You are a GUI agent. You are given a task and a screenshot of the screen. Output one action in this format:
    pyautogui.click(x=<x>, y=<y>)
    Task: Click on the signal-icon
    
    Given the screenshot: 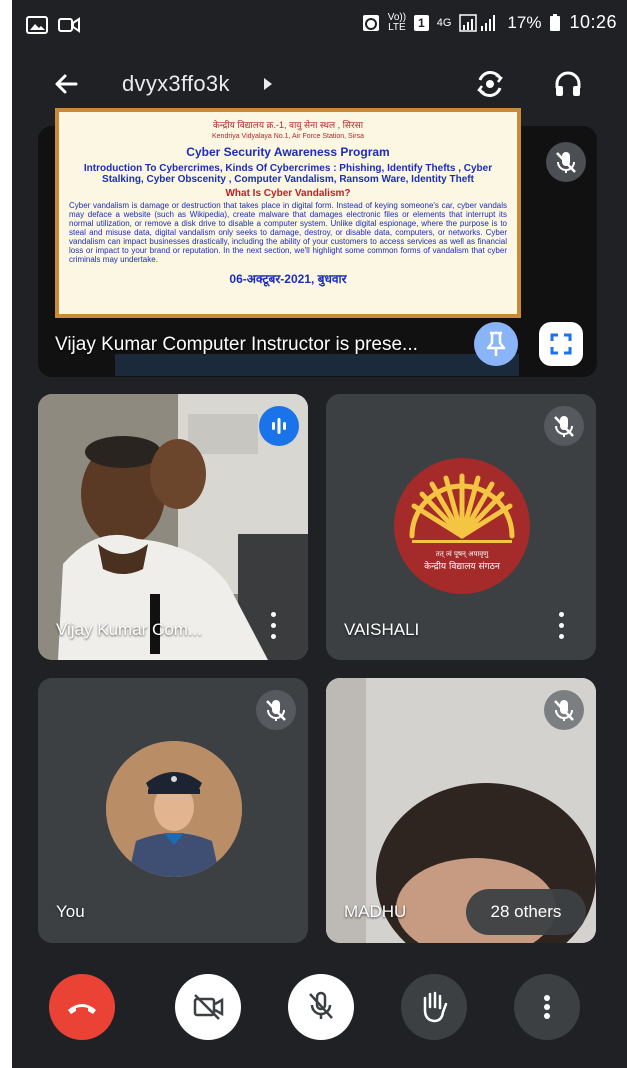 What is the action you would take?
    pyautogui.click(x=477, y=22)
    